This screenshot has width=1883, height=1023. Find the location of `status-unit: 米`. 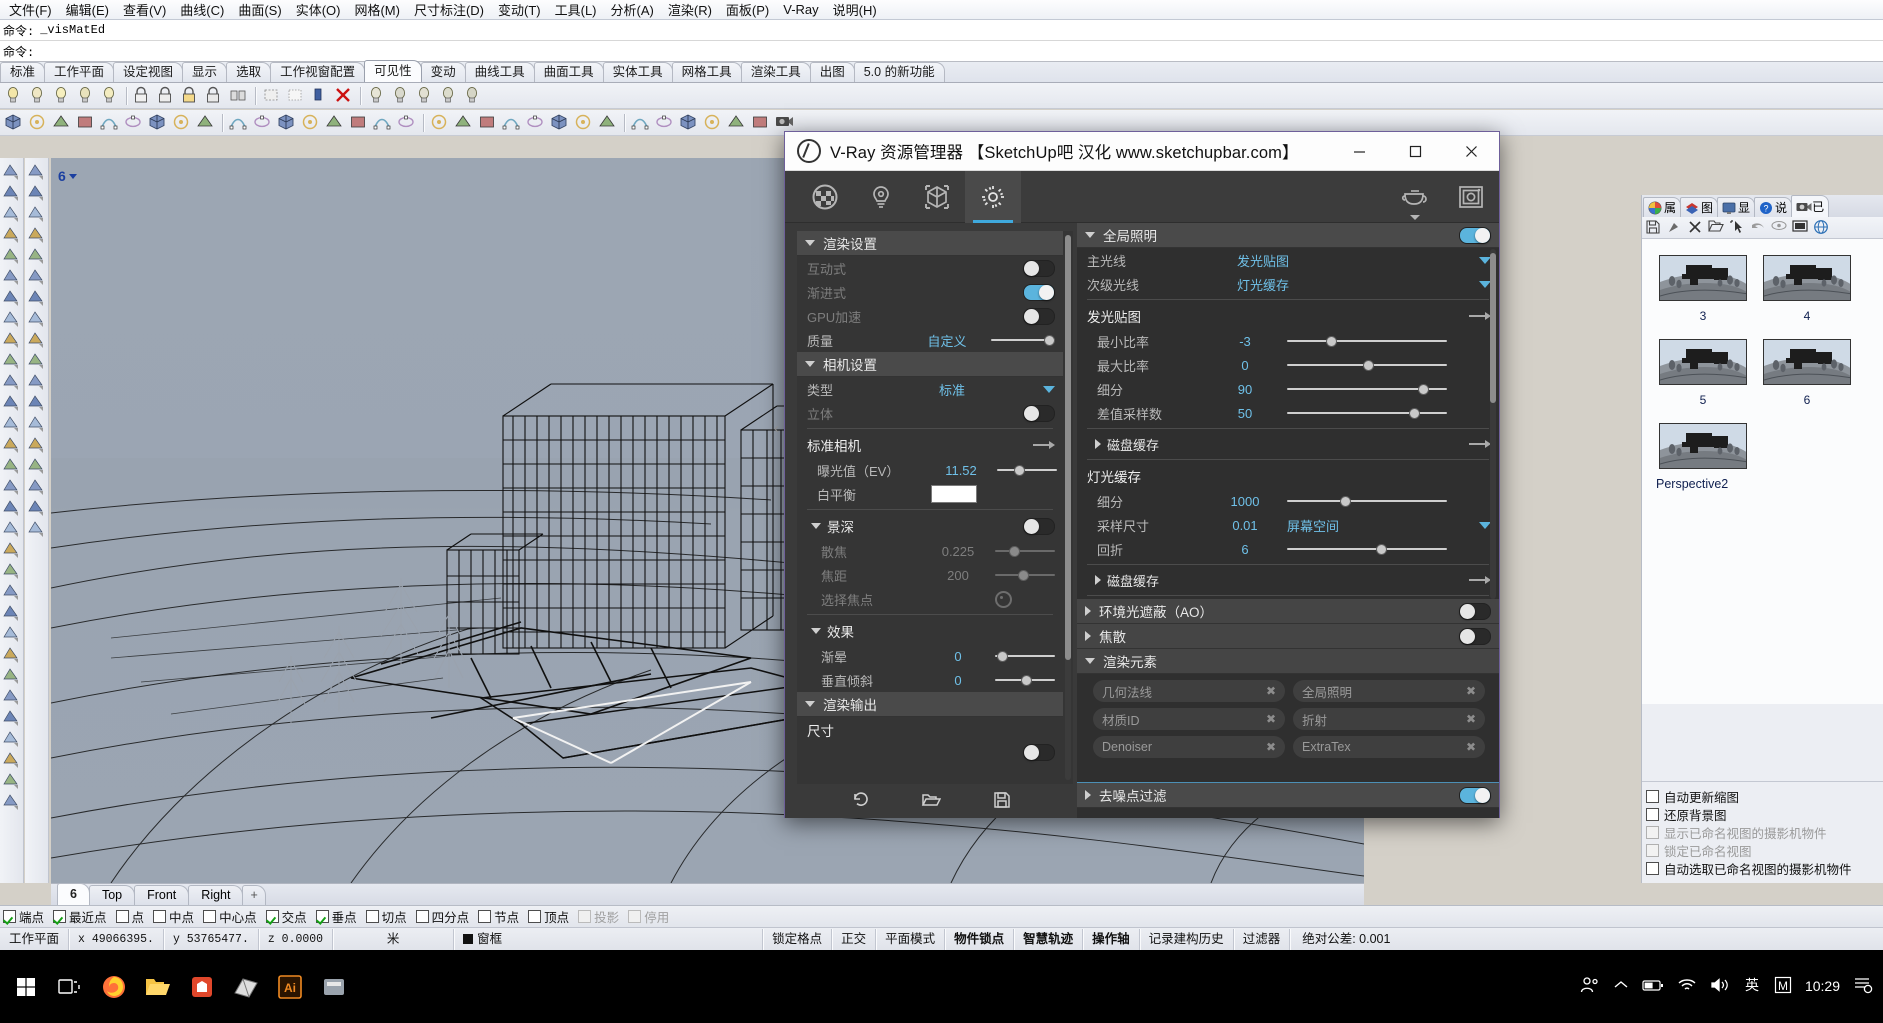

status-unit: 米 is located at coordinates (394, 939).